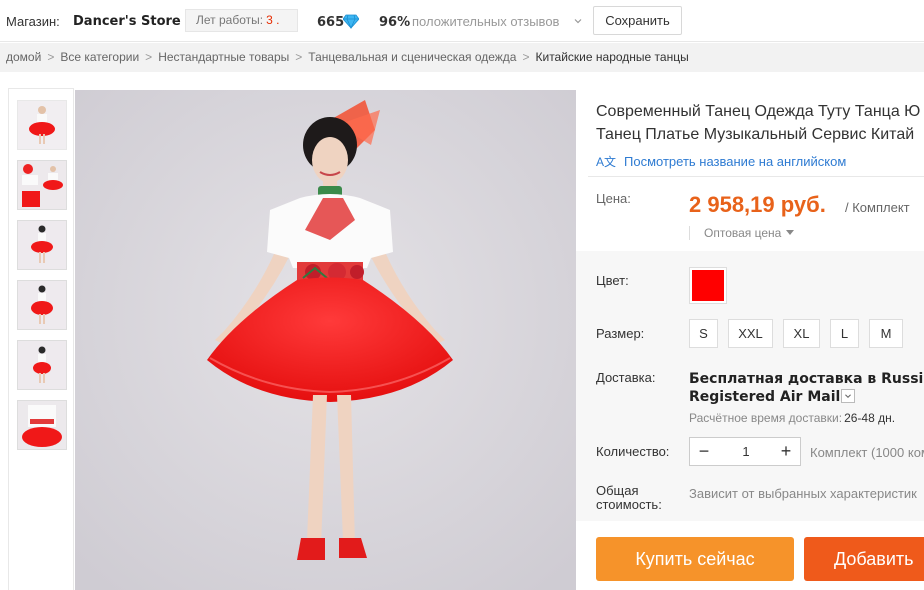 This screenshot has width=924, height=590. Describe the element at coordinates (637, 20) in the screenshot. I see `save-store-button: Сохранить` at that location.